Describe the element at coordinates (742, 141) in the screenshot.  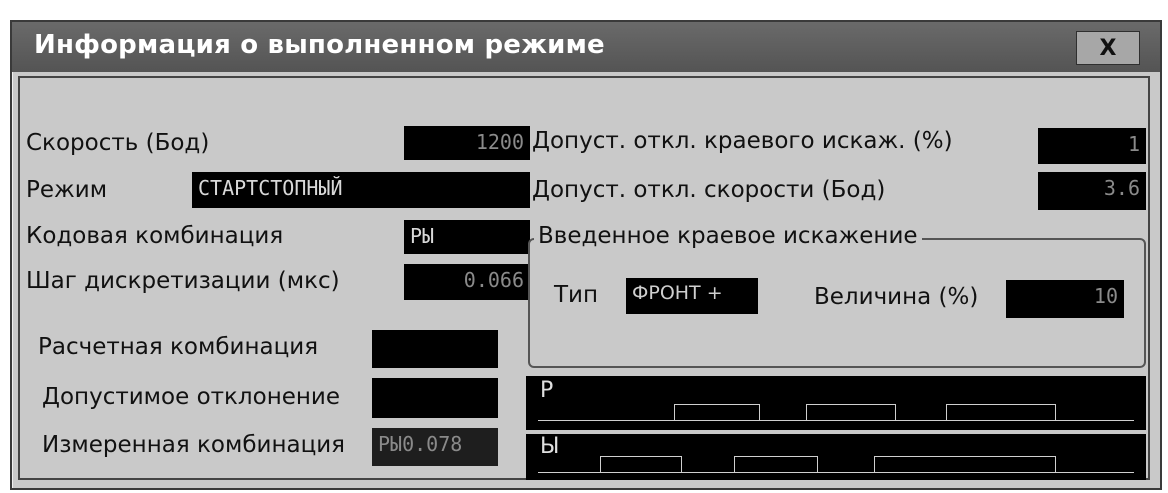
I see `edge-tolerance-label: Допуст. откл. краевого искаж. (%)` at that location.